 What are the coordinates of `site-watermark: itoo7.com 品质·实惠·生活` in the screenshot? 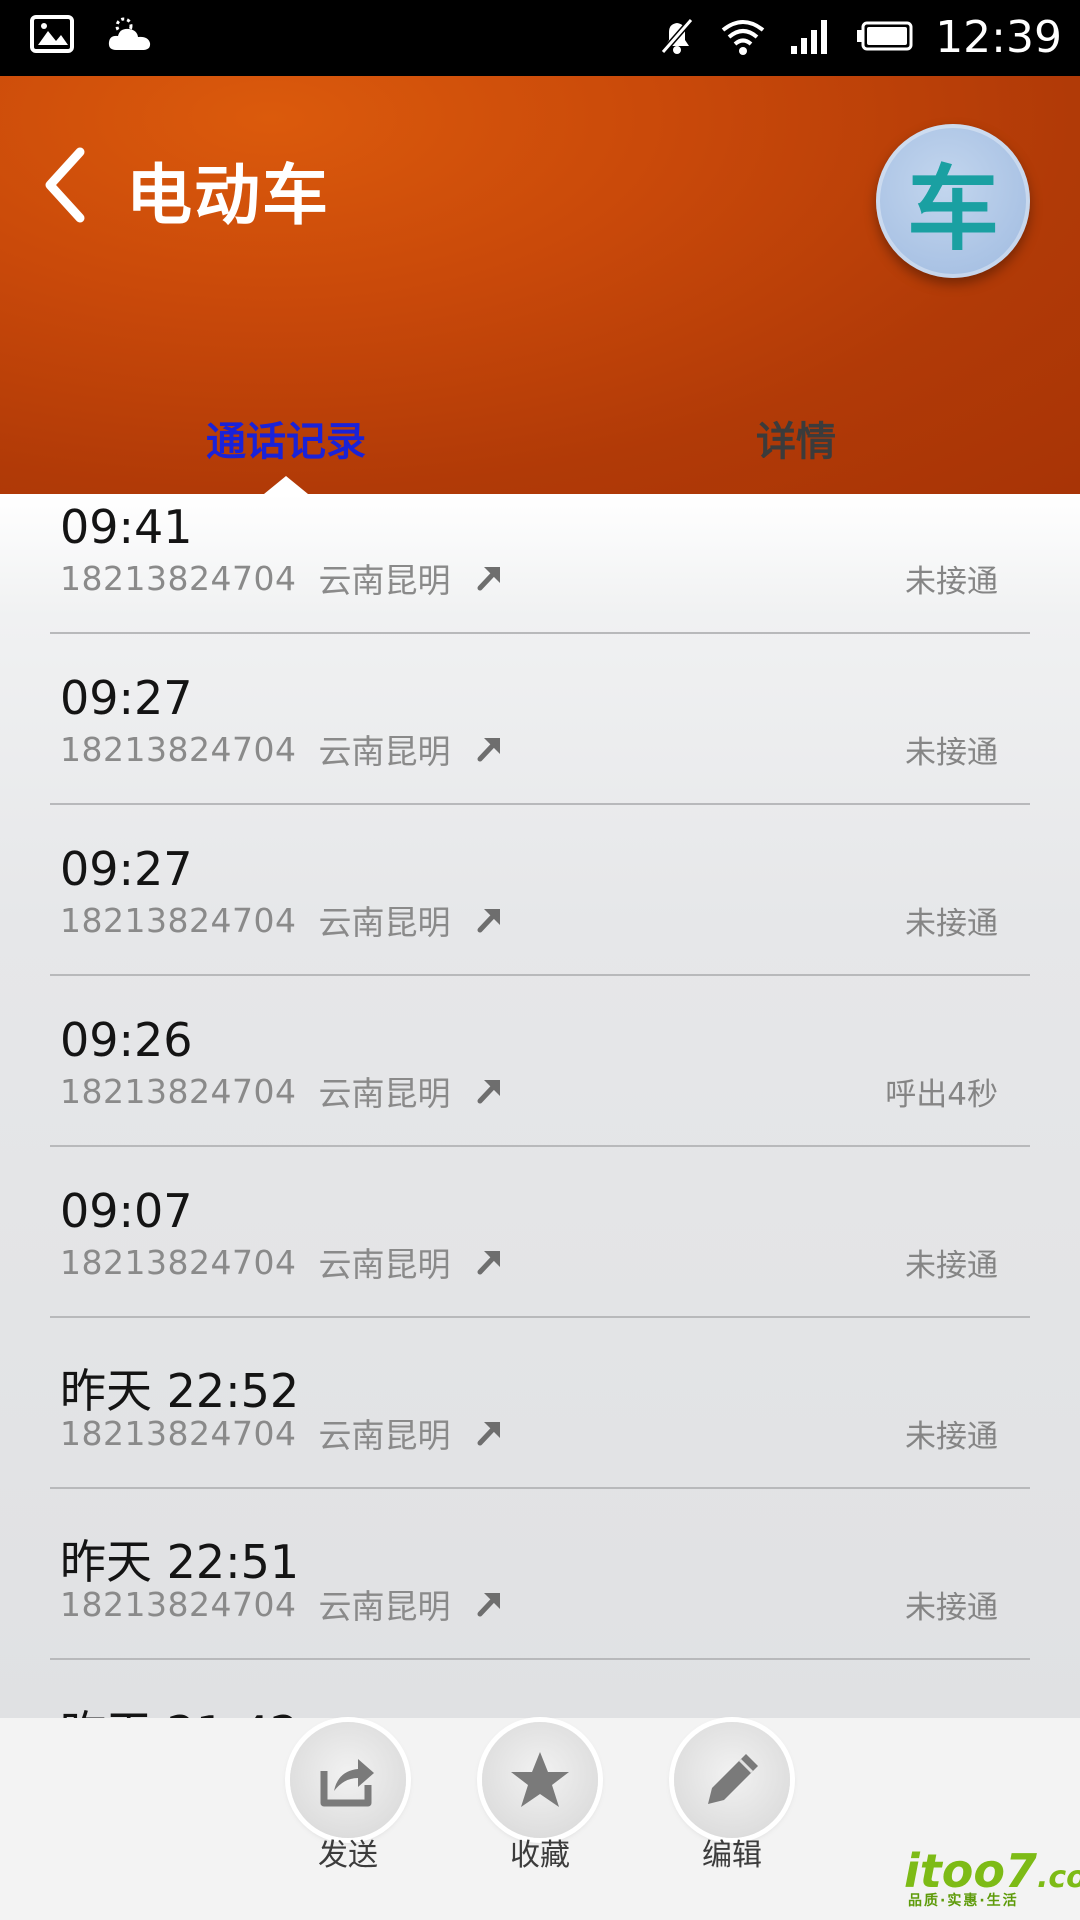 It's located at (992, 1876).